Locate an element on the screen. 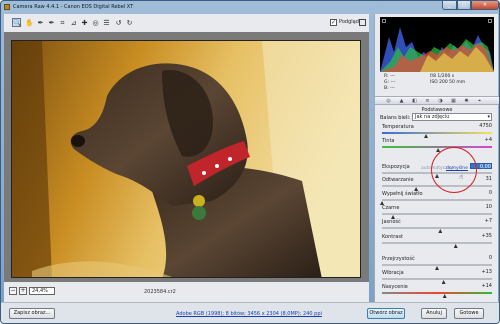  hand-icon: ✋ is located at coordinates (29, 22).